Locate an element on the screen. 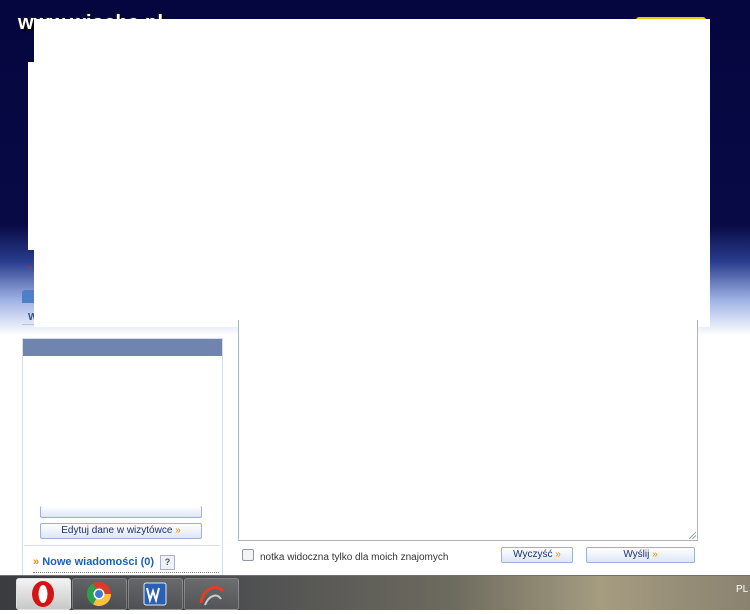 The height and width of the screenshot is (614, 750). new-messages-label: Nowe wiadomości (0) is located at coordinates (98, 562).